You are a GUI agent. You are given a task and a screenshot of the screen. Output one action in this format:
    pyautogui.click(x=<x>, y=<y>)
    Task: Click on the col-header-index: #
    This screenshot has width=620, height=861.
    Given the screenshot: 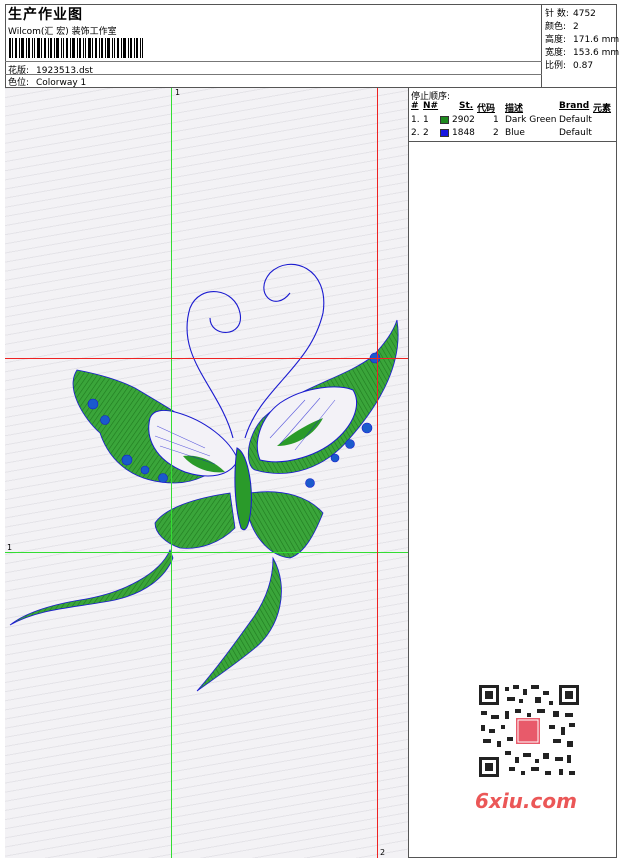 What is the action you would take?
    pyautogui.click(x=415, y=106)
    